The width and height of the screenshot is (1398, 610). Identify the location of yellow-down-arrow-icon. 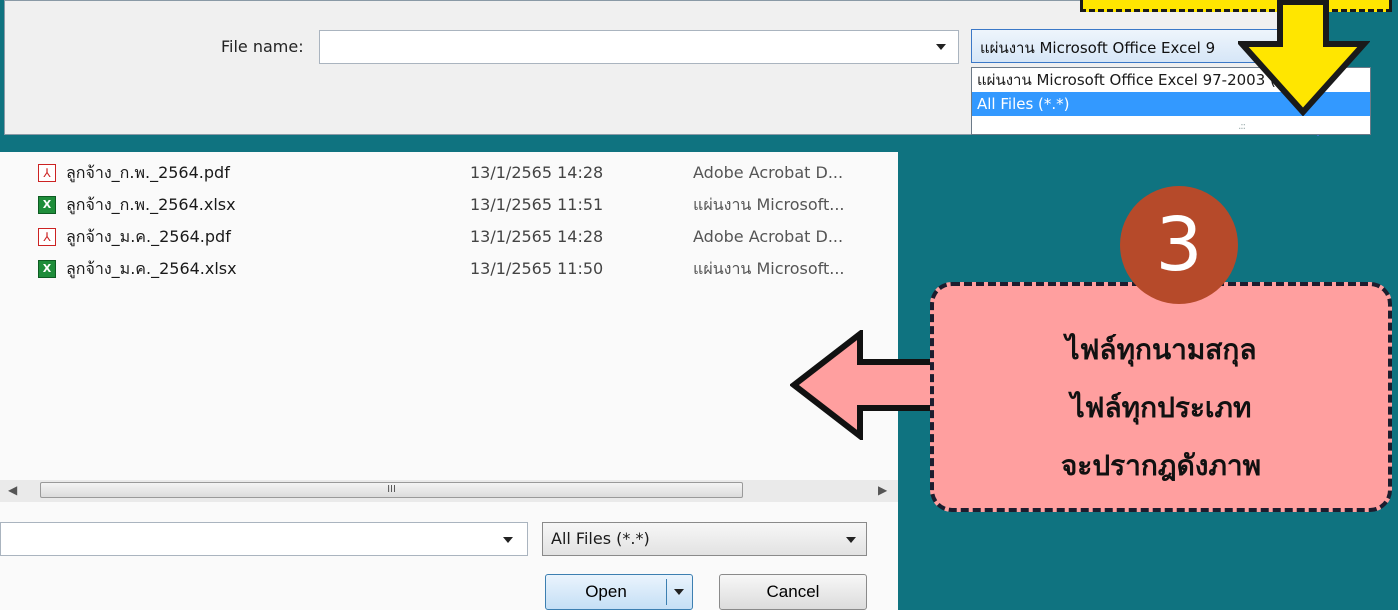
(1304, 58).